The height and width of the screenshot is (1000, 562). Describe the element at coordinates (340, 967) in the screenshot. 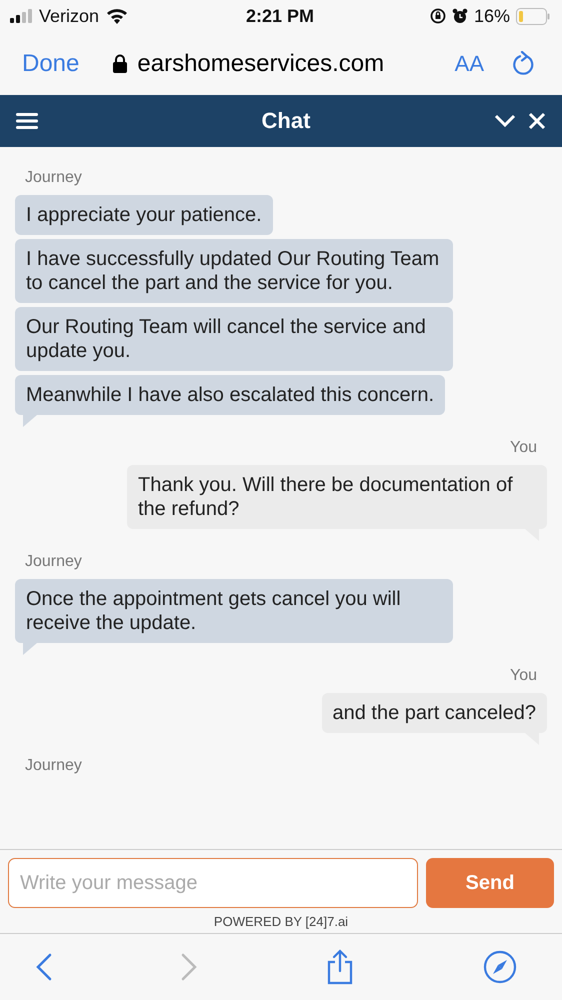

I see `share-icon` at that location.